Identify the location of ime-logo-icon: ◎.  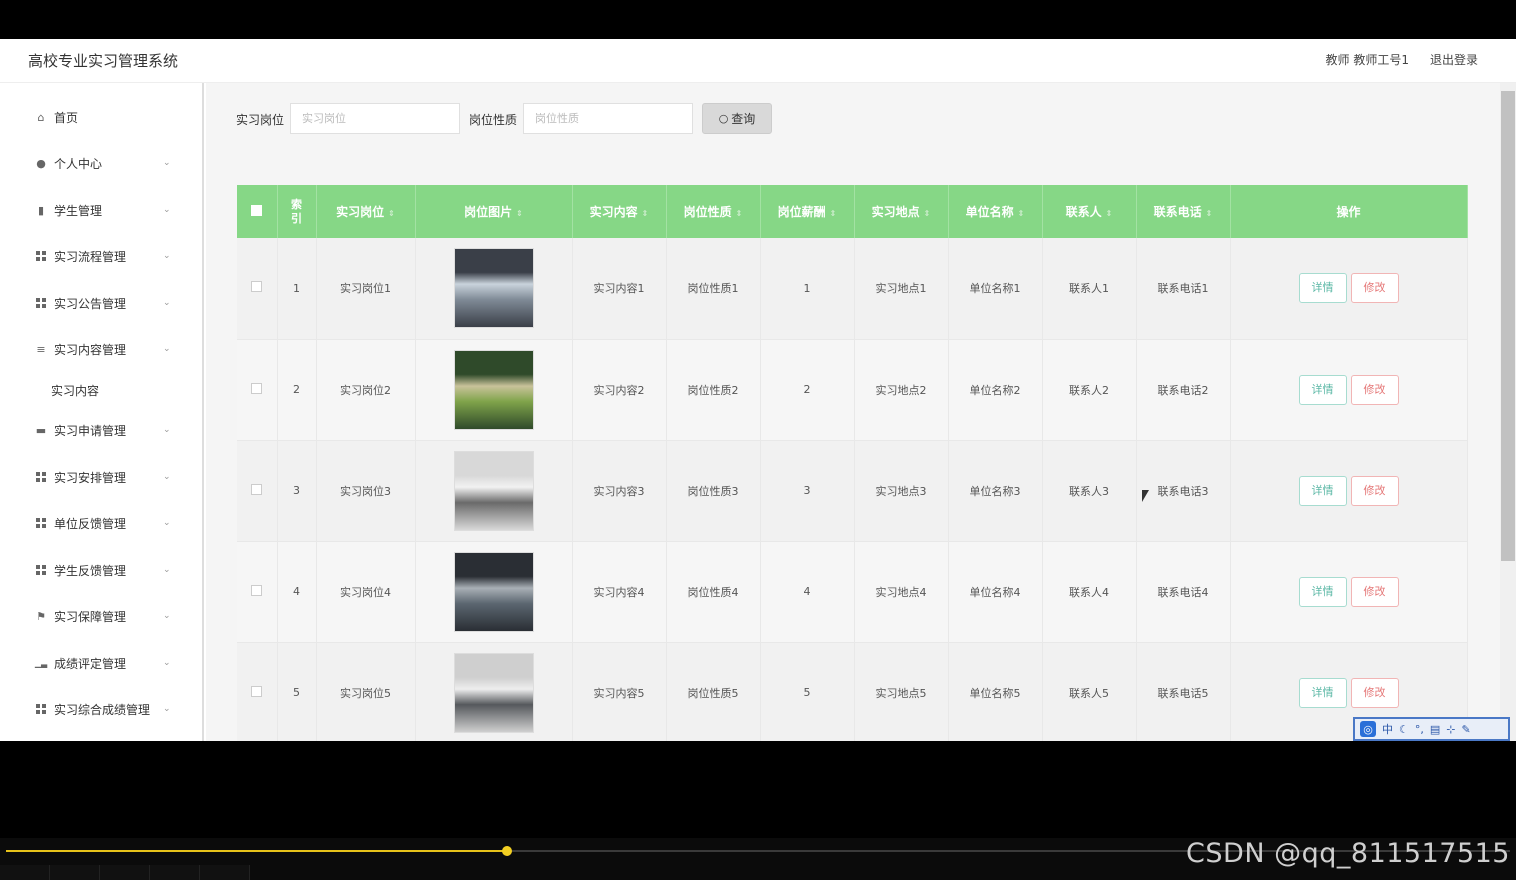
(1368, 729).